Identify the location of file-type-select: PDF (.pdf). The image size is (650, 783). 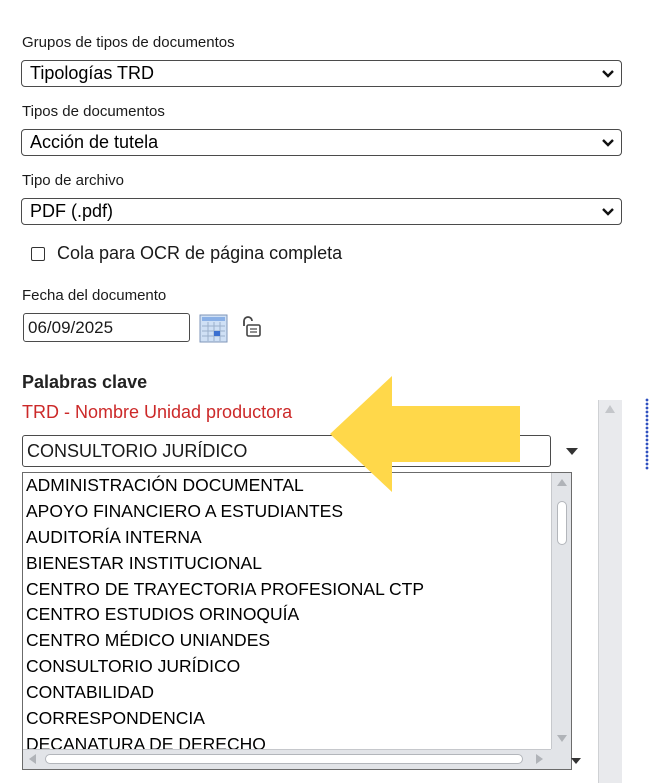
(321, 211).